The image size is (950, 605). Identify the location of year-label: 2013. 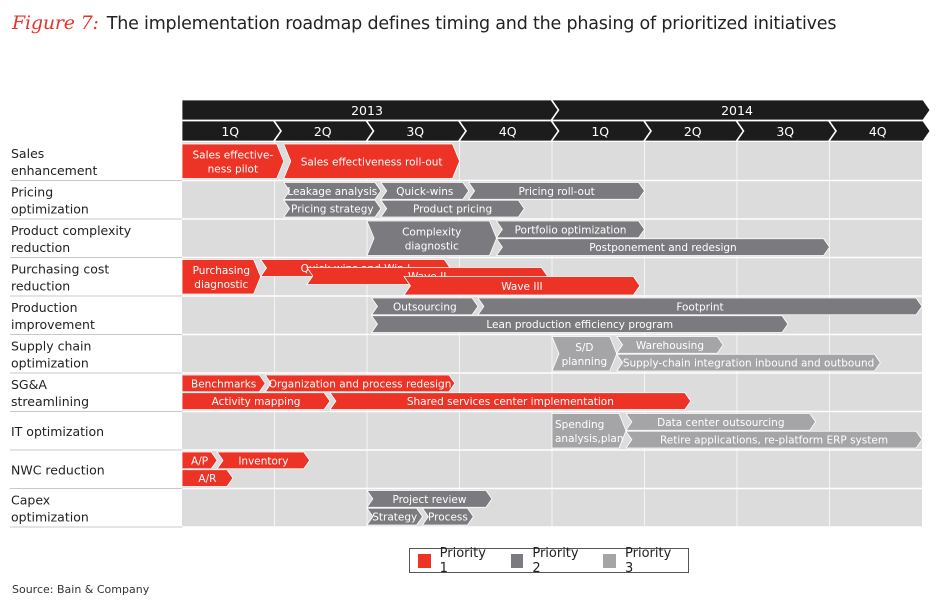
(367, 110).